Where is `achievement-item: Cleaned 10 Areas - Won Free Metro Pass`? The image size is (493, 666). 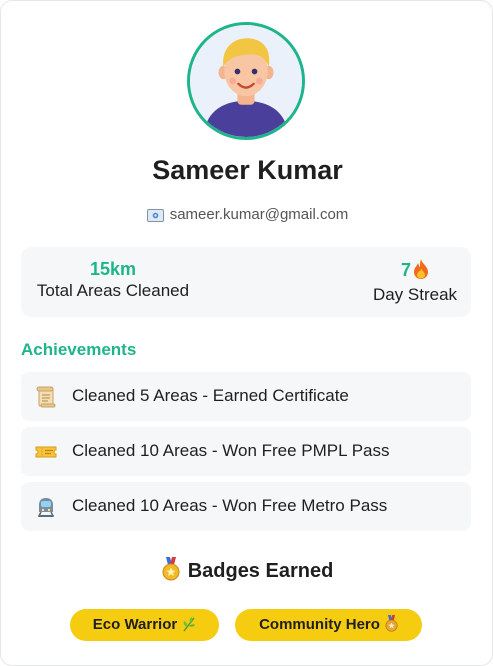 achievement-item: Cleaned 10 Areas - Won Free Metro Pass is located at coordinates (246, 506).